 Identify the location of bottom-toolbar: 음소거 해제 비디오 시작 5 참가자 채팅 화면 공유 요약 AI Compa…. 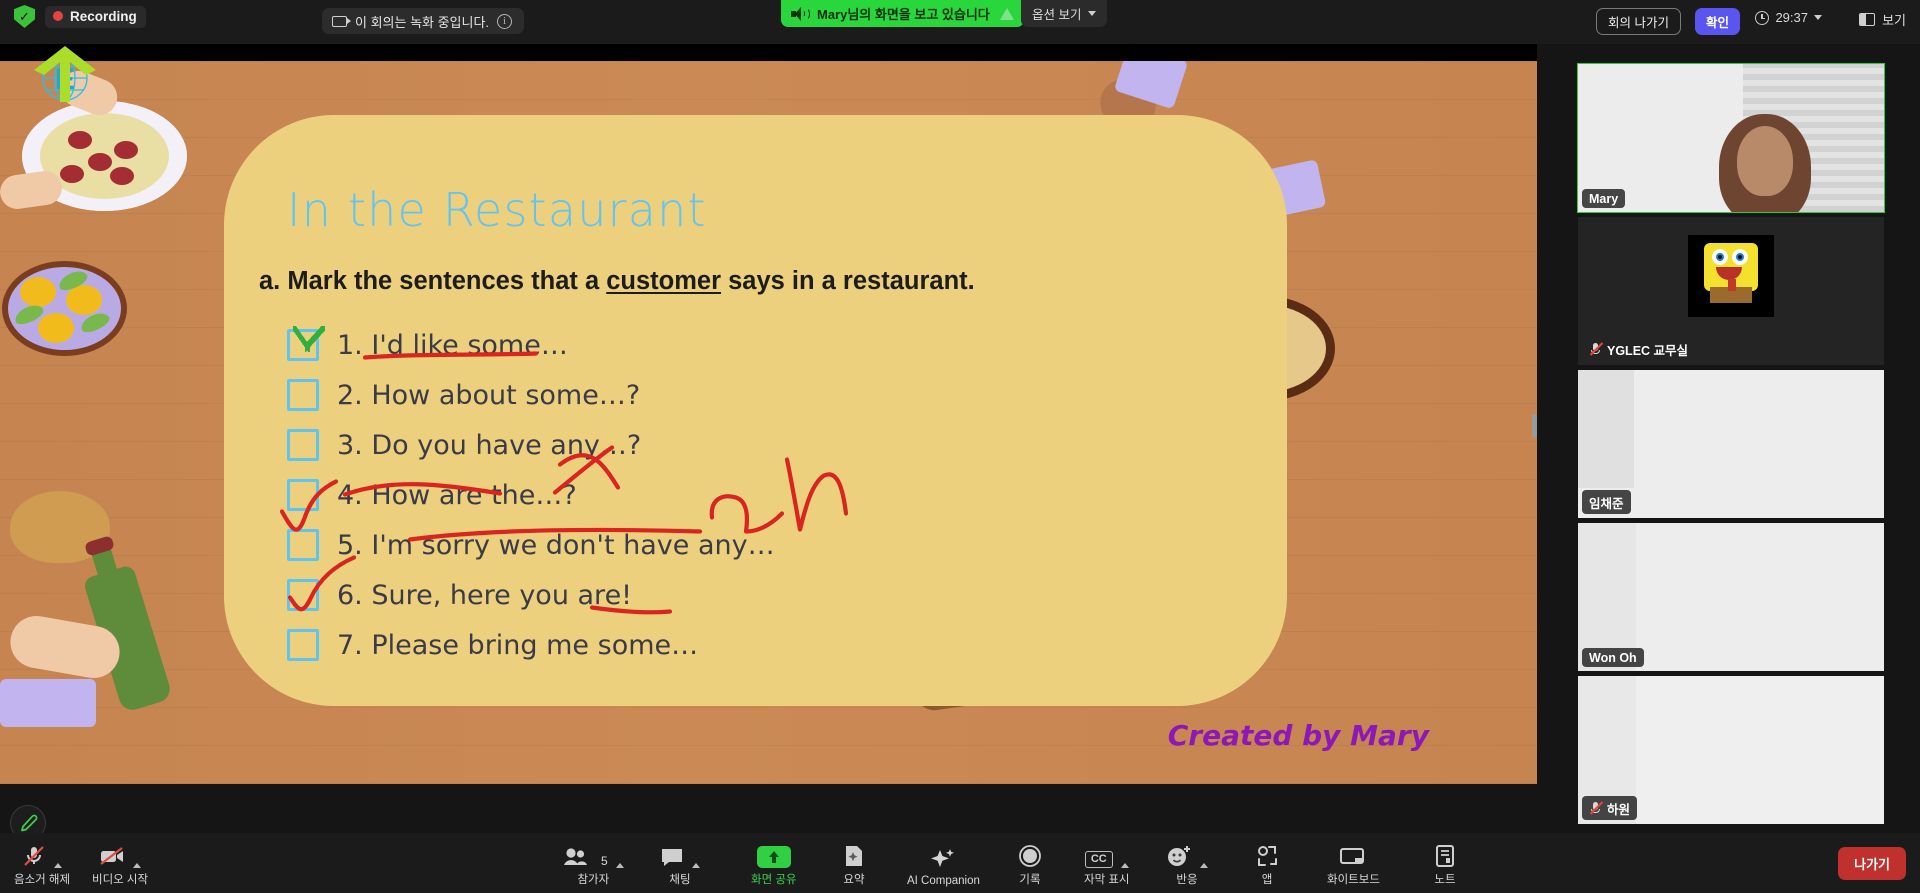
(960, 863).